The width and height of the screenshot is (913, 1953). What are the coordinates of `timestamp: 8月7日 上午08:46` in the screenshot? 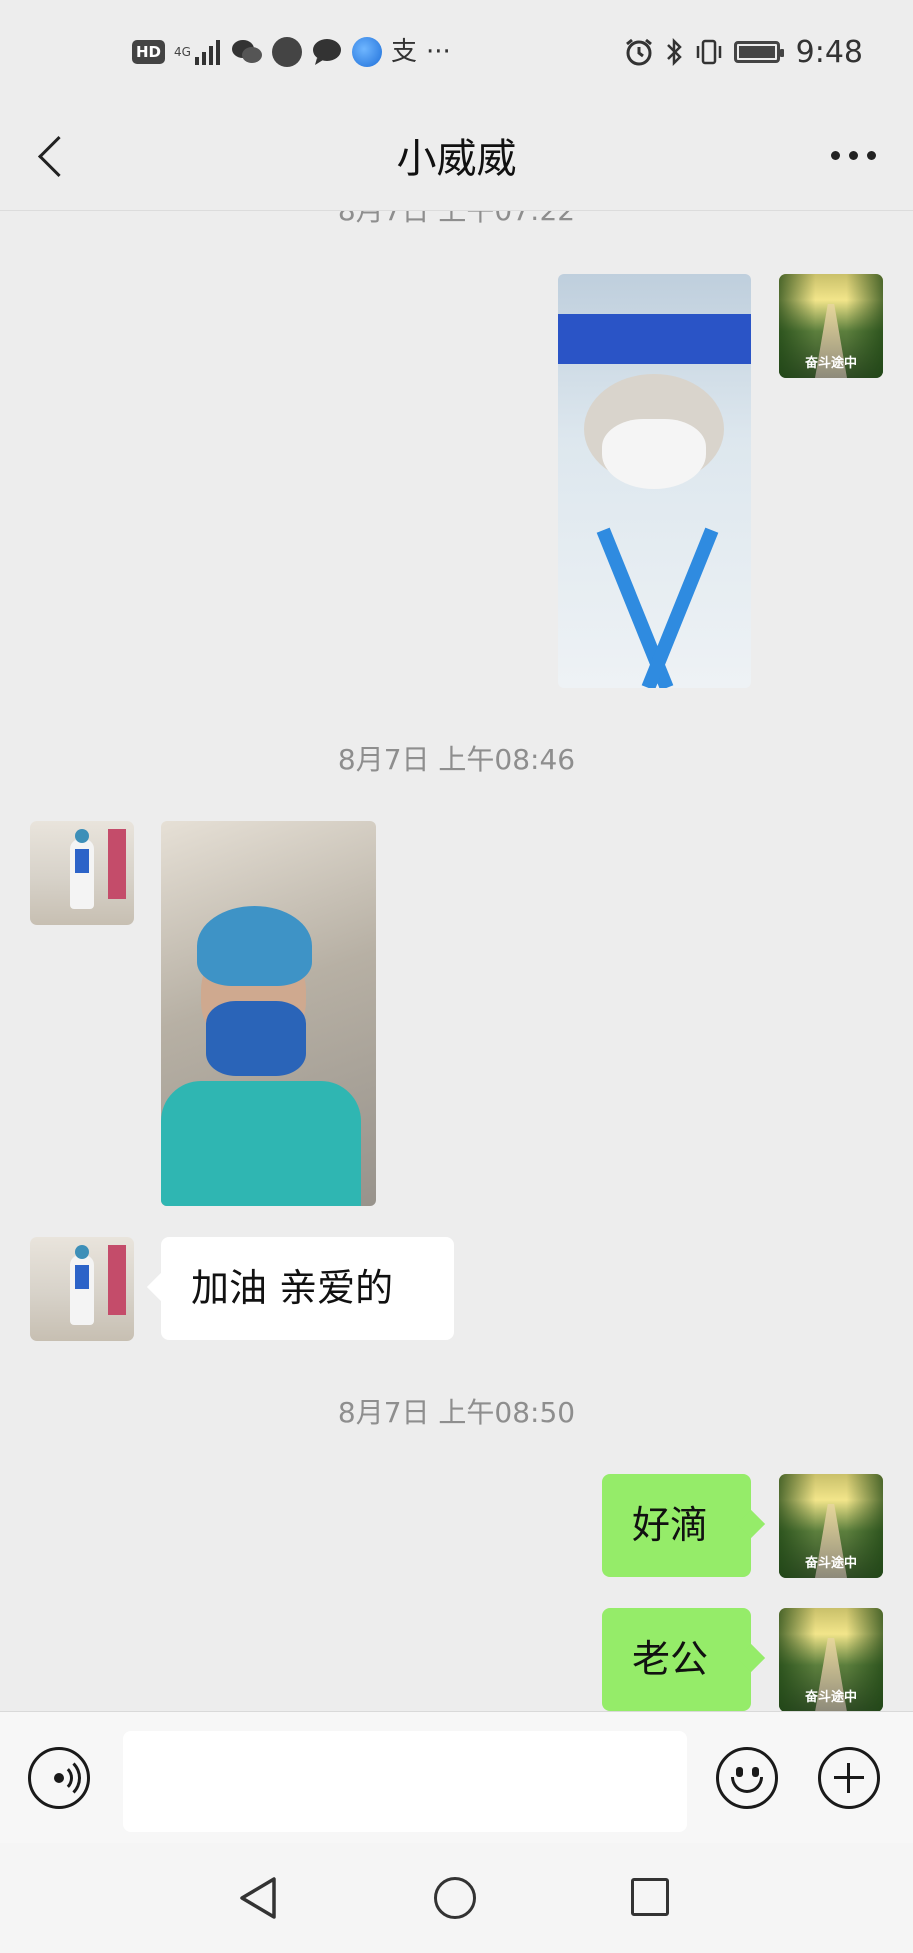 It's located at (456, 759).